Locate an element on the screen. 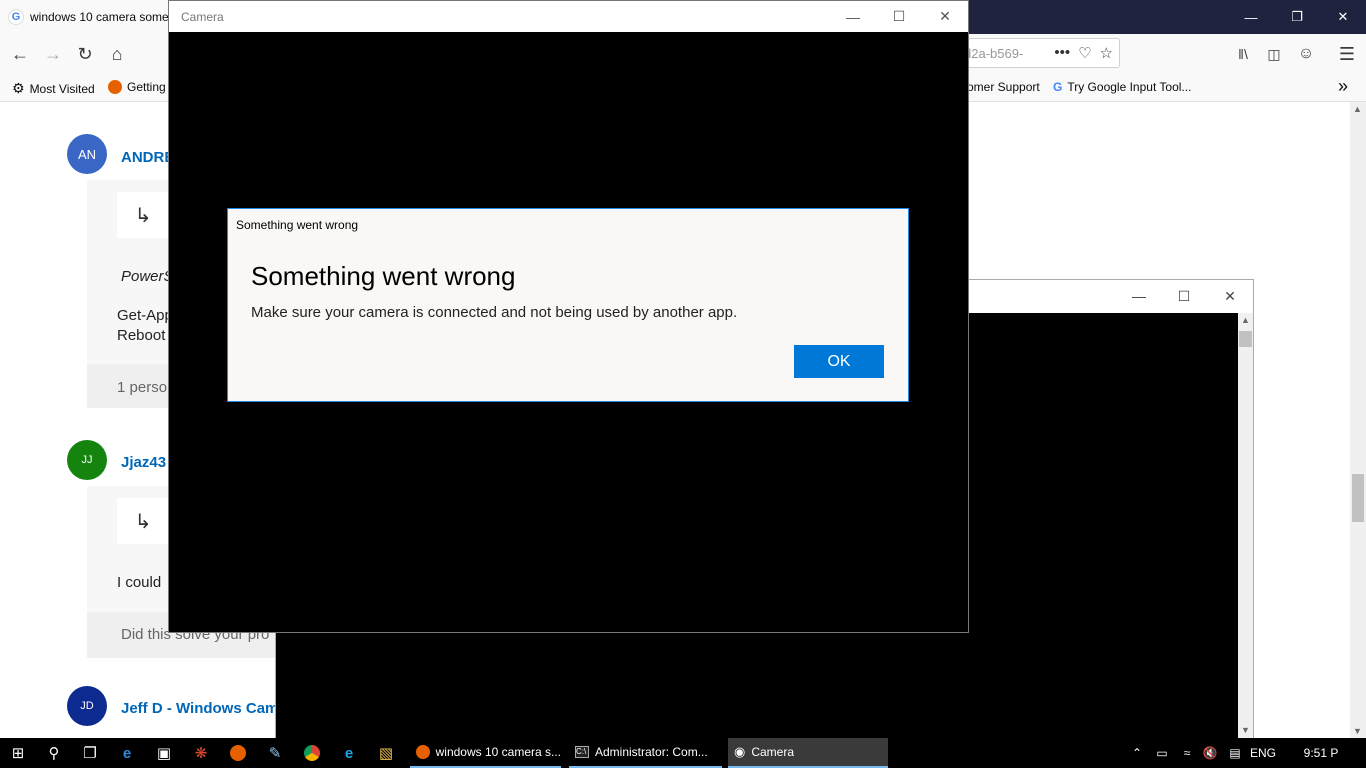 The width and height of the screenshot is (1366, 768). cmd-minimize-button: — is located at coordinates (1139, 296).